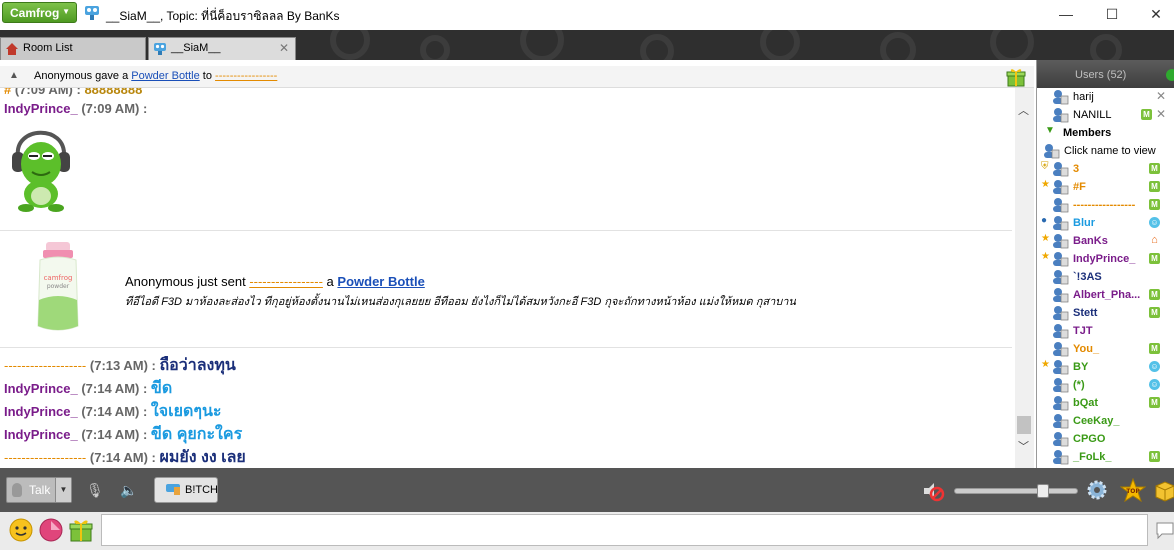 This screenshot has height=550, width=1174. What do you see at coordinates (51, 530) in the screenshot?
I see `sticker-icon` at bounding box center [51, 530].